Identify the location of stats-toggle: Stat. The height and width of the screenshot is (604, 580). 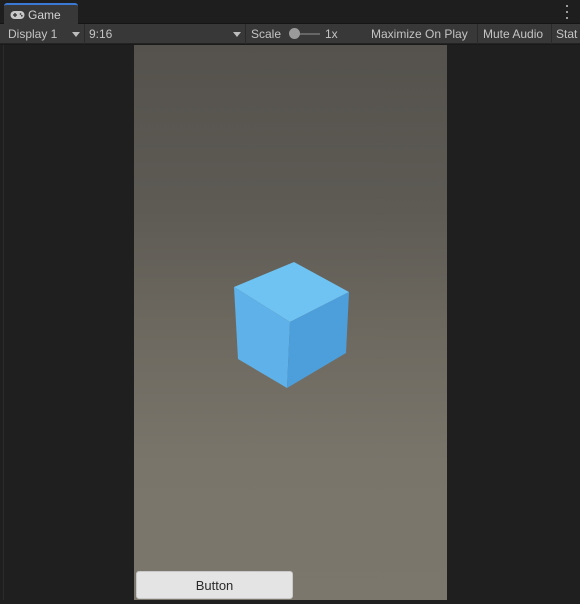
(568, 34).